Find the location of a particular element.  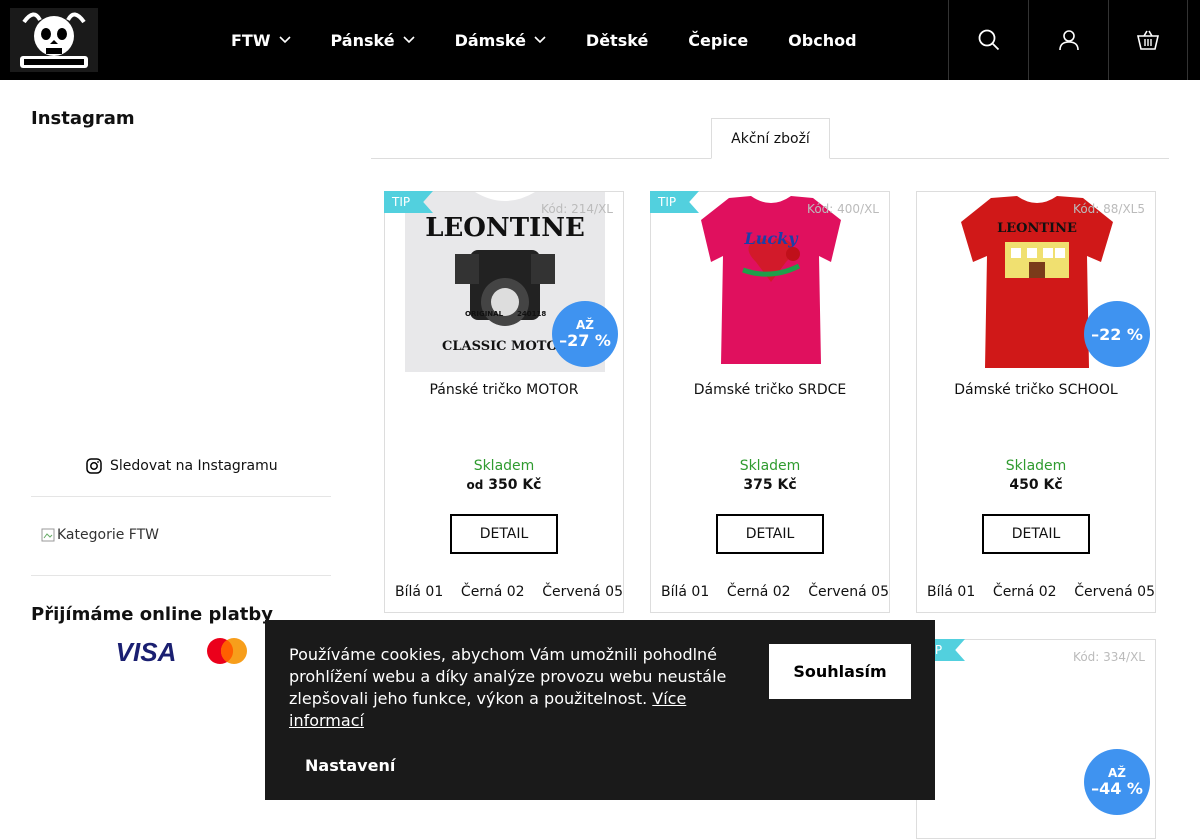

nav-label: Pánské is located at coordinates (362, 40).